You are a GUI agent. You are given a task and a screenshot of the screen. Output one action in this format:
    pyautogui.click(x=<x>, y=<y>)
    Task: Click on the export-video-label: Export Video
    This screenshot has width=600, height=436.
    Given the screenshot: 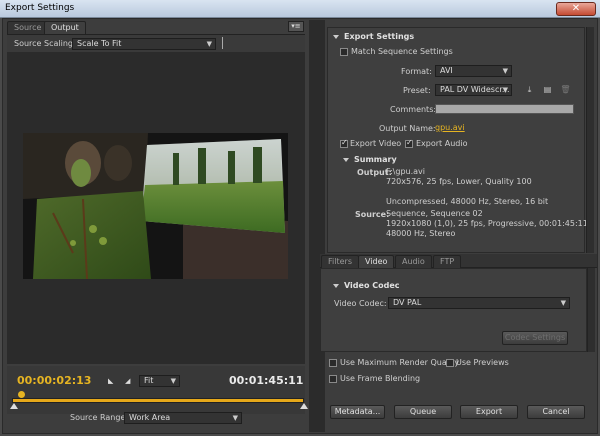 What is the action you would take?
    pyautogui.click(x=376, y=143)
    